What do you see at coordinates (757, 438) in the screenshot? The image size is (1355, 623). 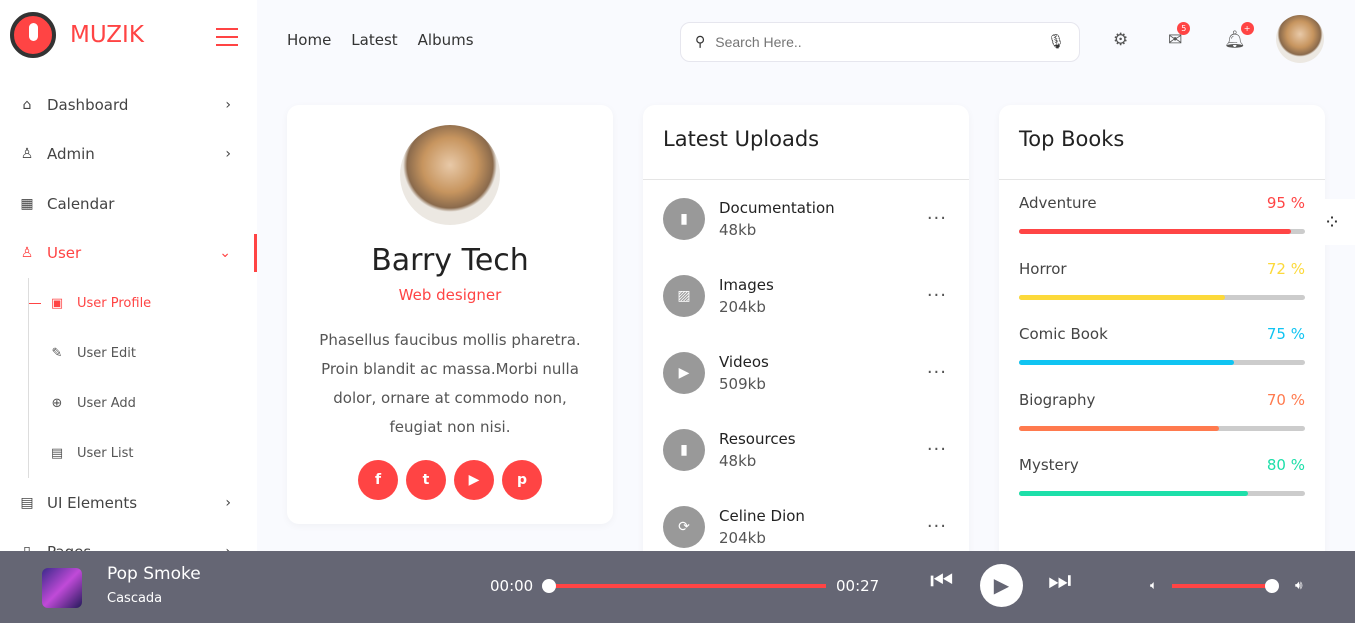 I see `upload-name: Resources` at bounding box center [757, 438].